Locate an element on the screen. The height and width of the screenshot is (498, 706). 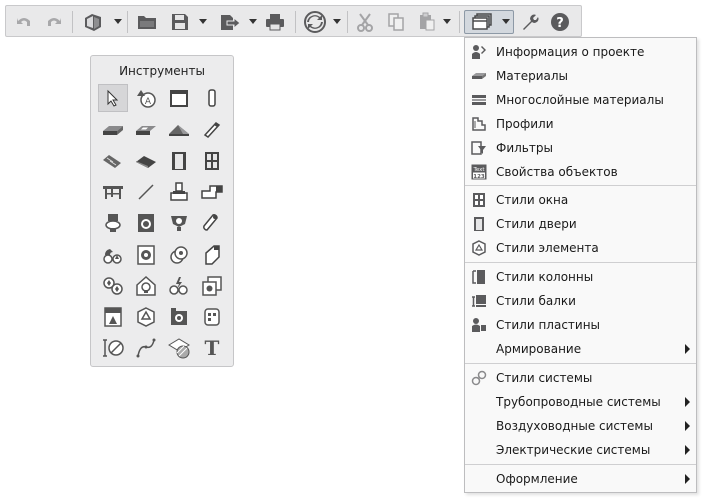
hatch-tool is located at coordinates (179, 348).